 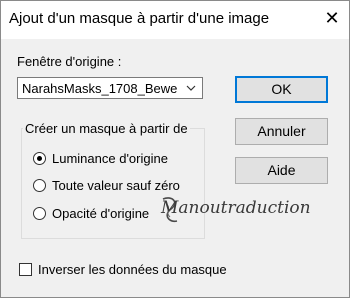 I want to click on radio-luminance-label: Luminance d'origine, so click(x=110, y=158).